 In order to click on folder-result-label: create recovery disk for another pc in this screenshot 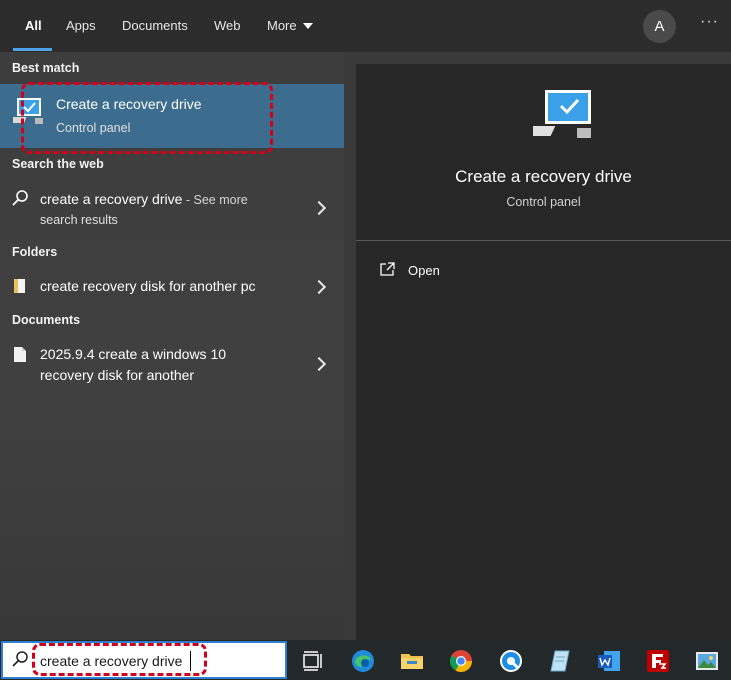, I will do `click(148, 286)`.